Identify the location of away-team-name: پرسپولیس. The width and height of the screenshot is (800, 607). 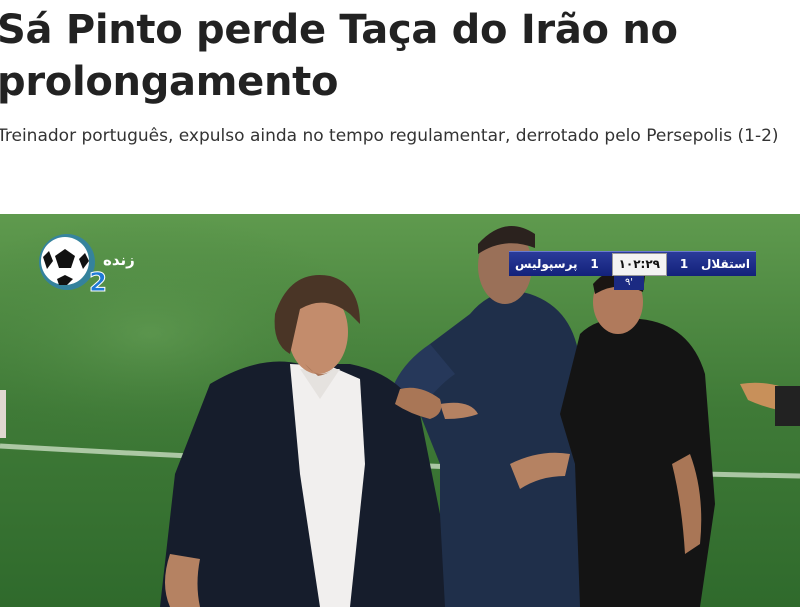
(546, 264).